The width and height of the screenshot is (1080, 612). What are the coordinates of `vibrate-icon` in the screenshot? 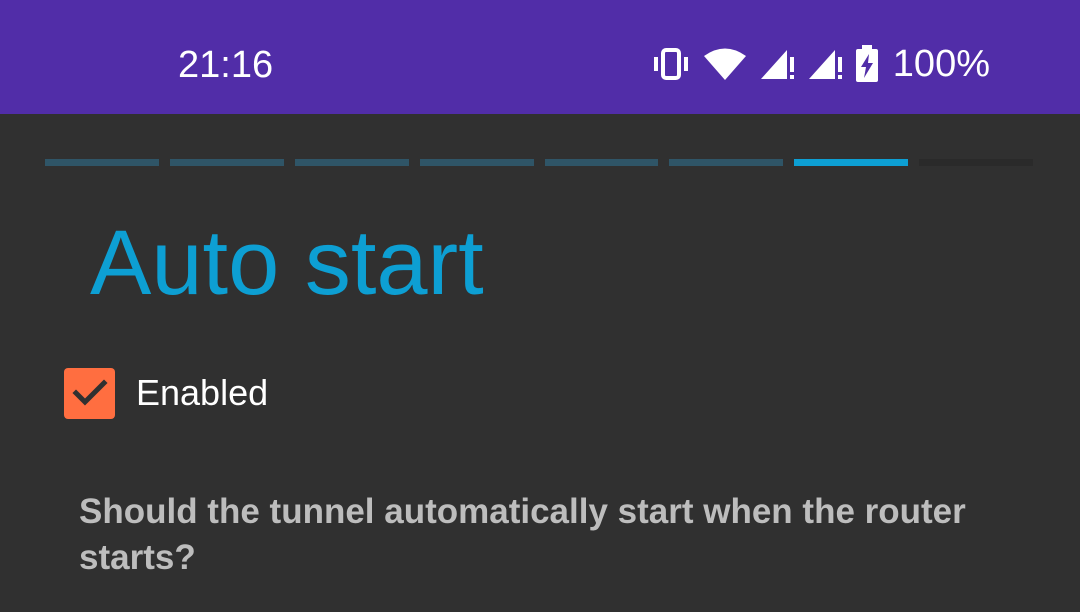 It's located at (671, 64).